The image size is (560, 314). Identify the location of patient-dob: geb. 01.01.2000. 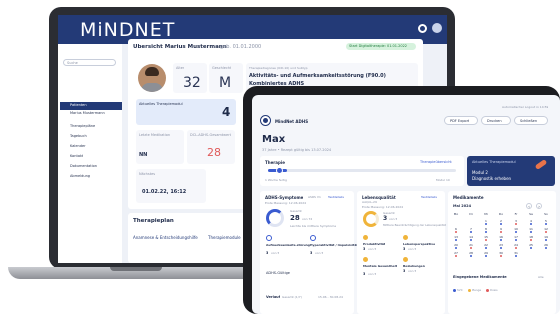
(241, 47).